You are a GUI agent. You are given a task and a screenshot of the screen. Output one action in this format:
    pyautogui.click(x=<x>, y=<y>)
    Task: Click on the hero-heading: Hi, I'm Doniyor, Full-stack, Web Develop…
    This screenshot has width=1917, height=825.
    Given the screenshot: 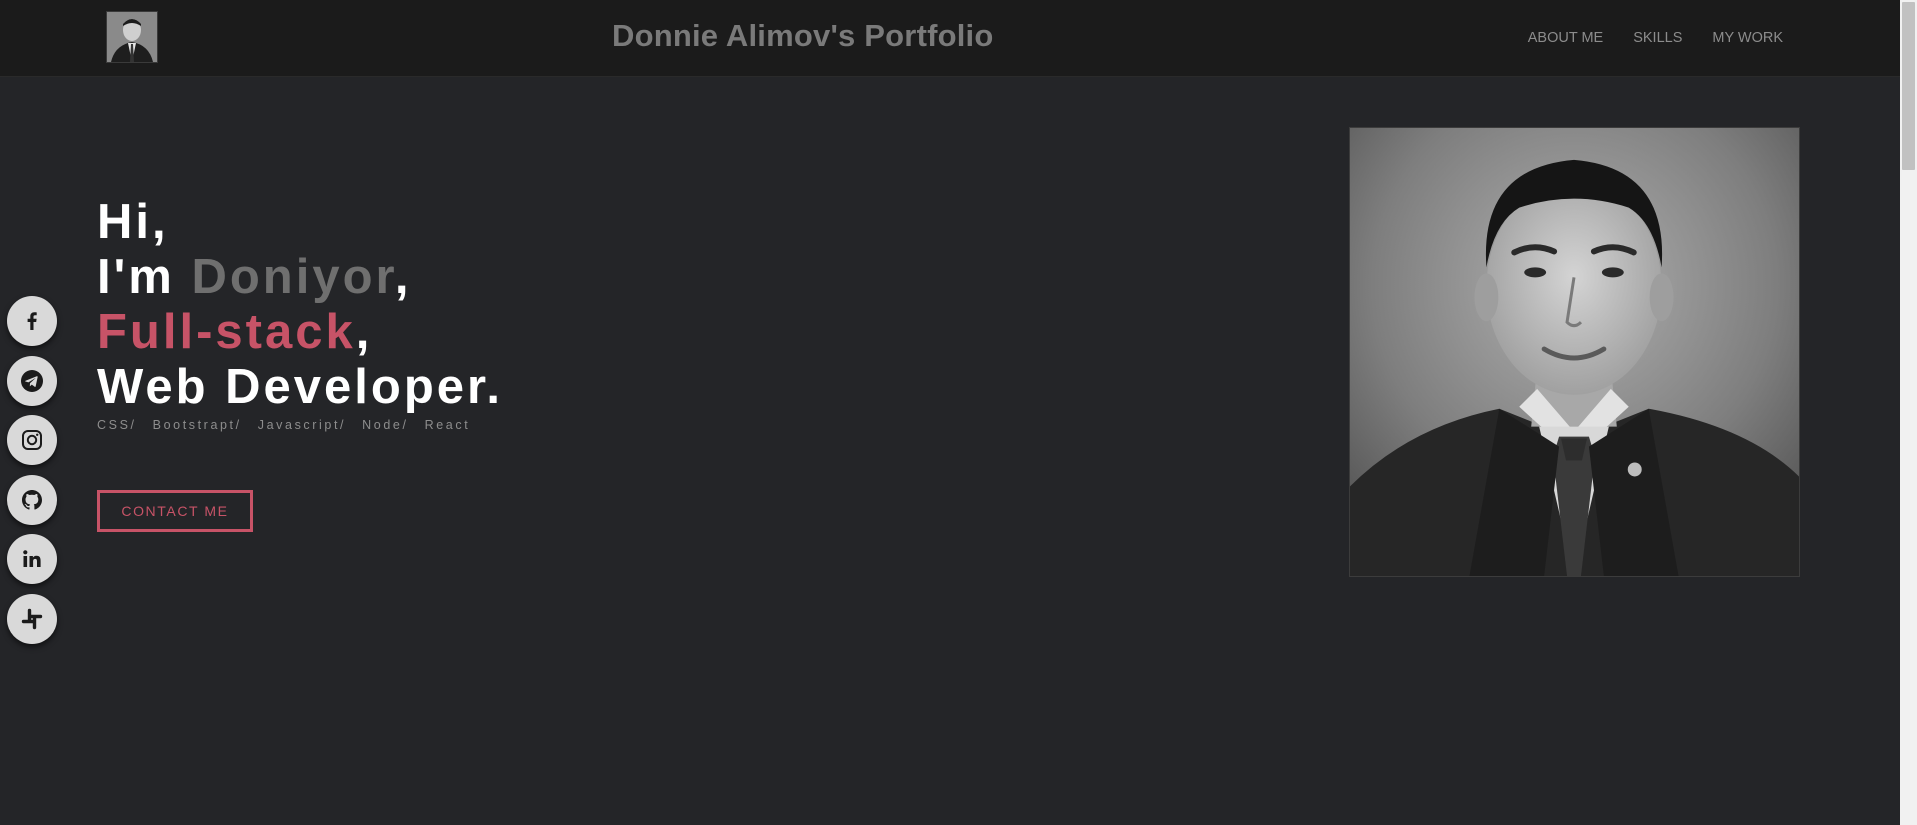 What is the action you would take?
    pyautogui.click(x=300, y=305)
    